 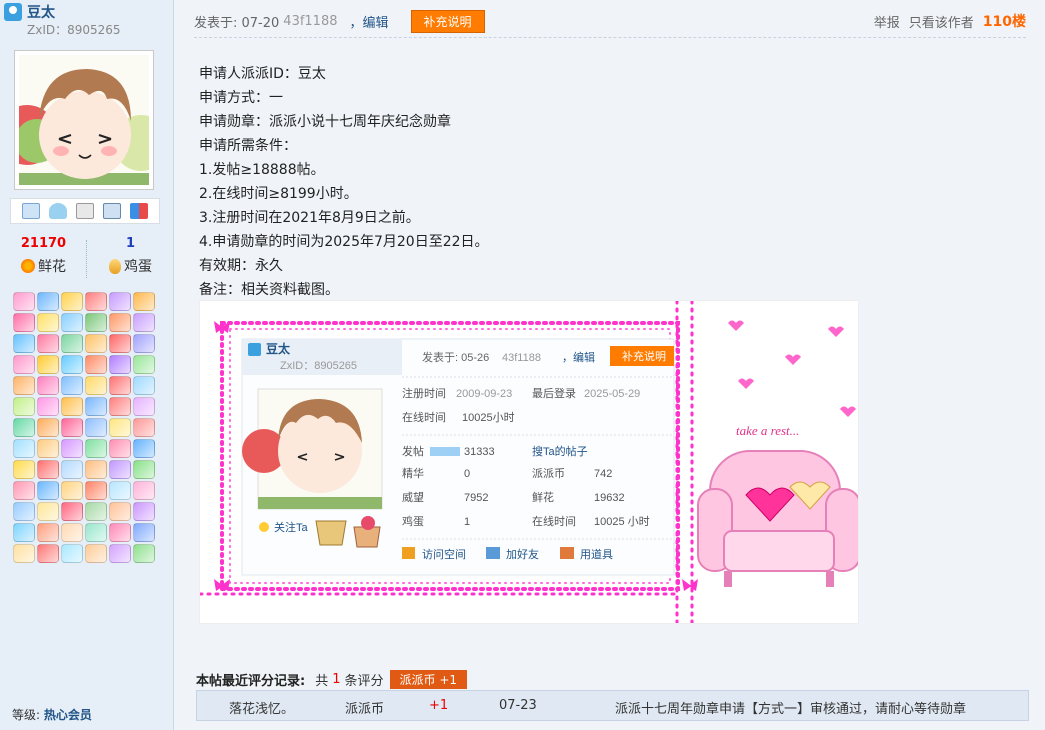 I want to click on message-icon, so click(x=30, y=211).